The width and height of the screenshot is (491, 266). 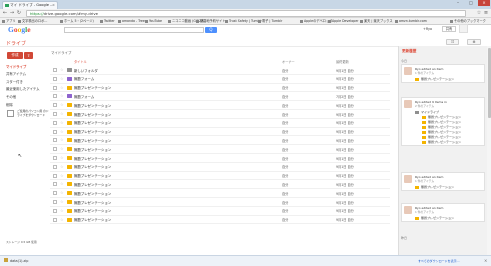 What do you see at coordinates (15, 55) in the screenshot?
I see `create-button: 作成` at bounding box center [15, 55].